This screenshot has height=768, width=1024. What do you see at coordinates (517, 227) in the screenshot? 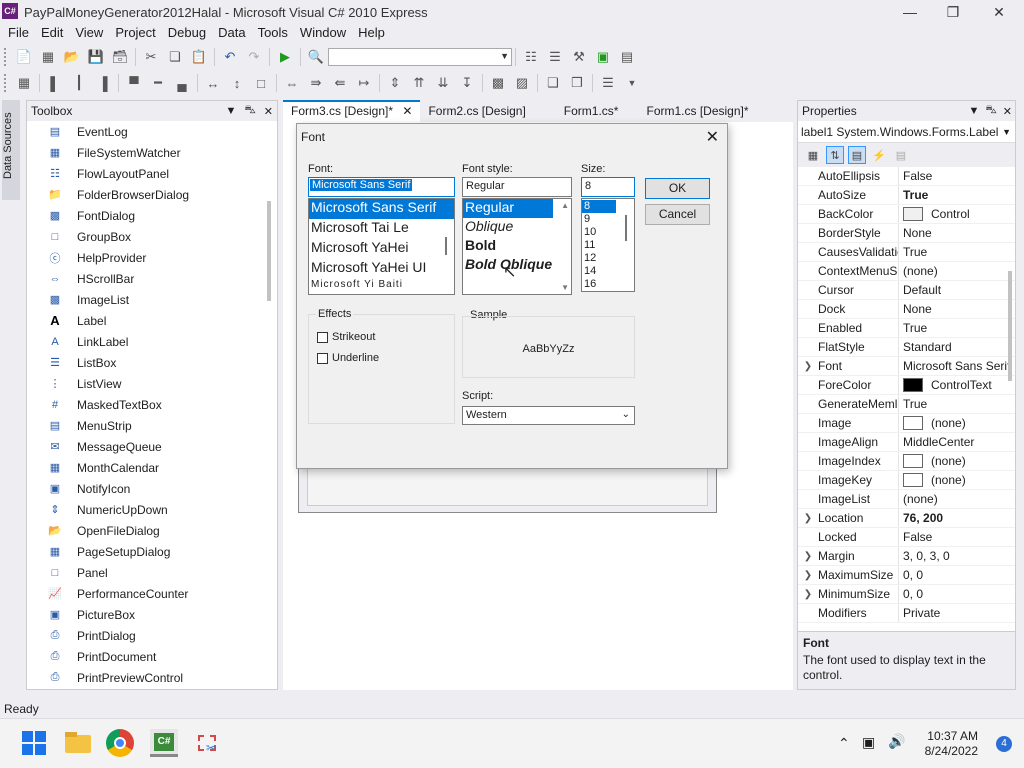
I see `list-item: Oblique` at bounding box center [517, 227].